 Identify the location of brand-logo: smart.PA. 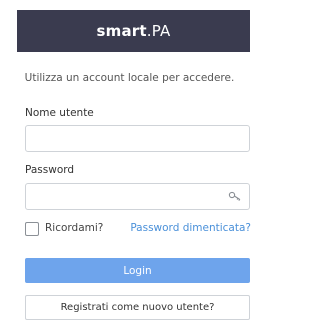
(134, 31).